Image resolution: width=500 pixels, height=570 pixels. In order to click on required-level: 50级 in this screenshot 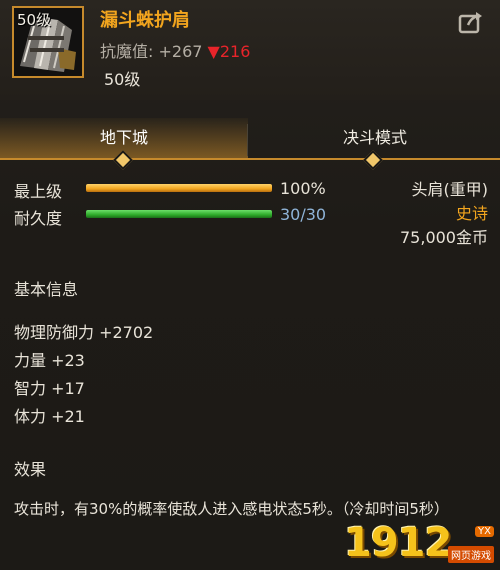, I will do `click(122, 79)`.